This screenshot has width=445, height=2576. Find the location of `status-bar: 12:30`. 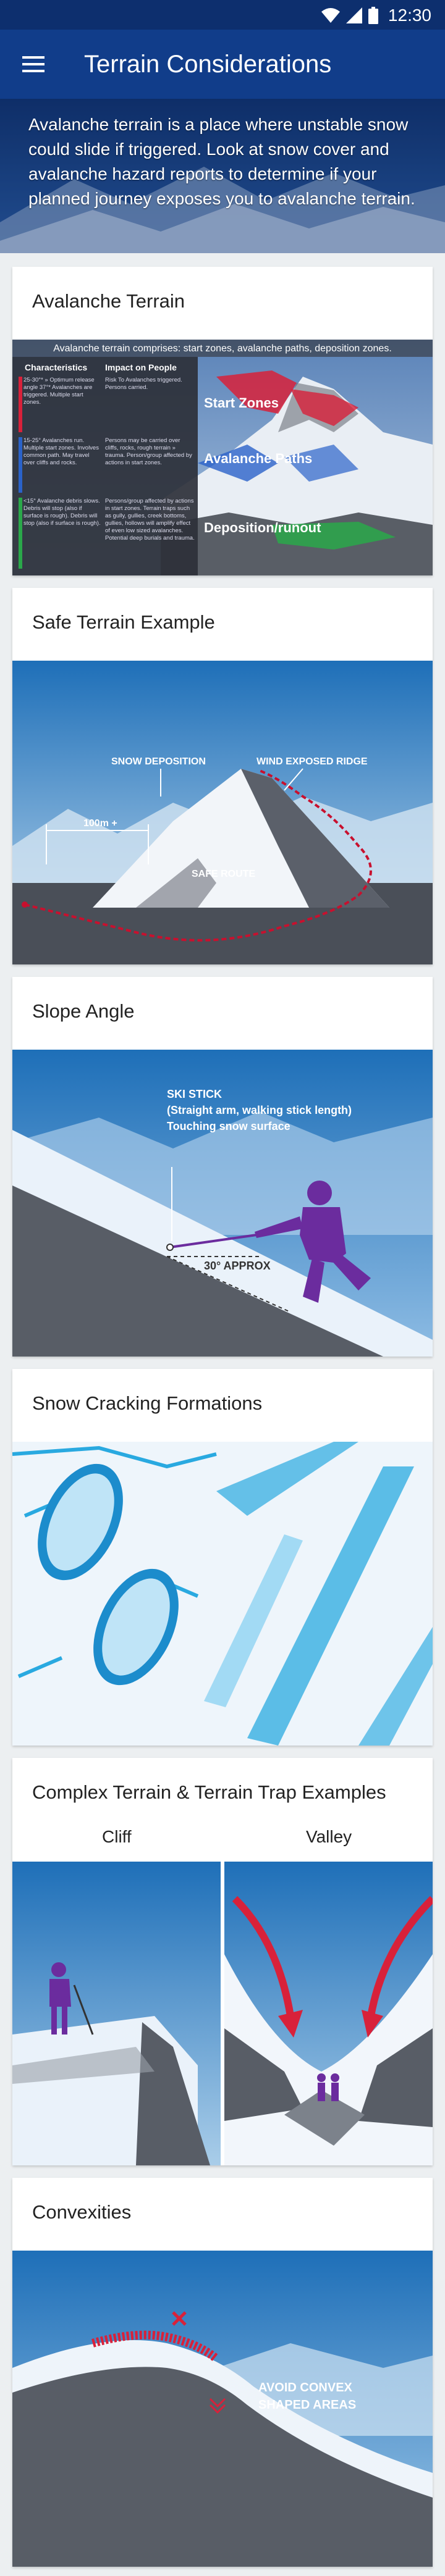

status-bar: 12:30 is located at coordinates (222, 15).